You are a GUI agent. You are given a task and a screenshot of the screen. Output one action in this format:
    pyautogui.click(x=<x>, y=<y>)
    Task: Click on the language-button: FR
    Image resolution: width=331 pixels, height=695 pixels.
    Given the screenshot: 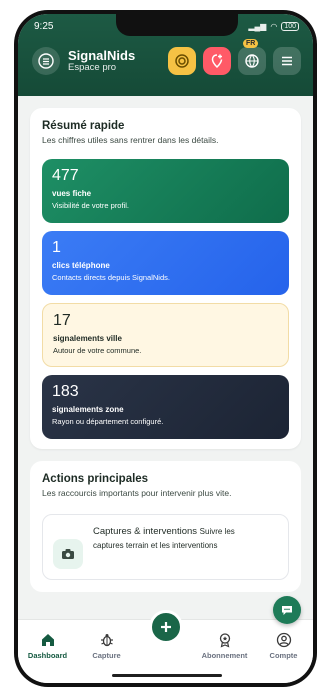 What is the action you would take?
    pyautogui.click(x=252, y=57)
    